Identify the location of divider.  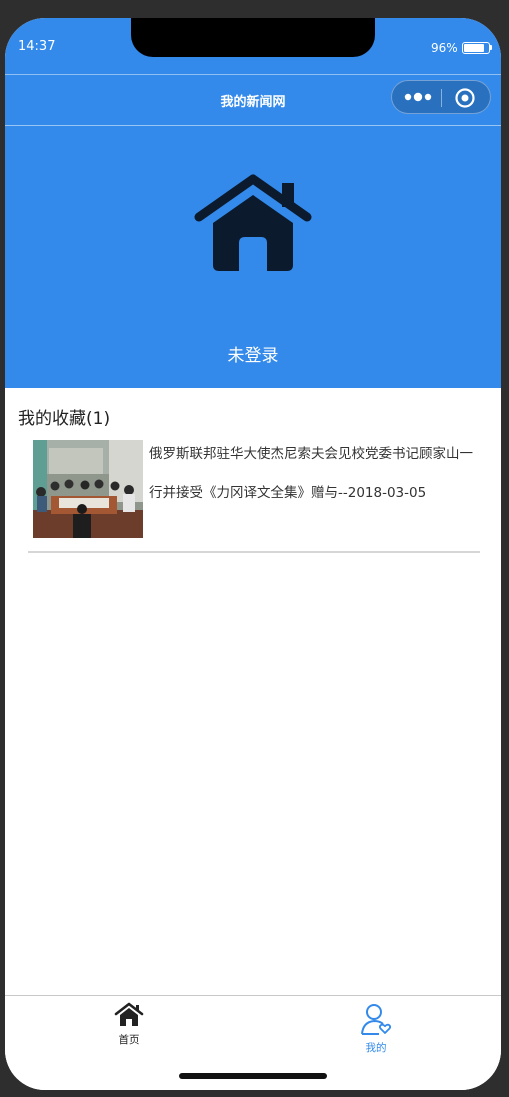
(254, 552).